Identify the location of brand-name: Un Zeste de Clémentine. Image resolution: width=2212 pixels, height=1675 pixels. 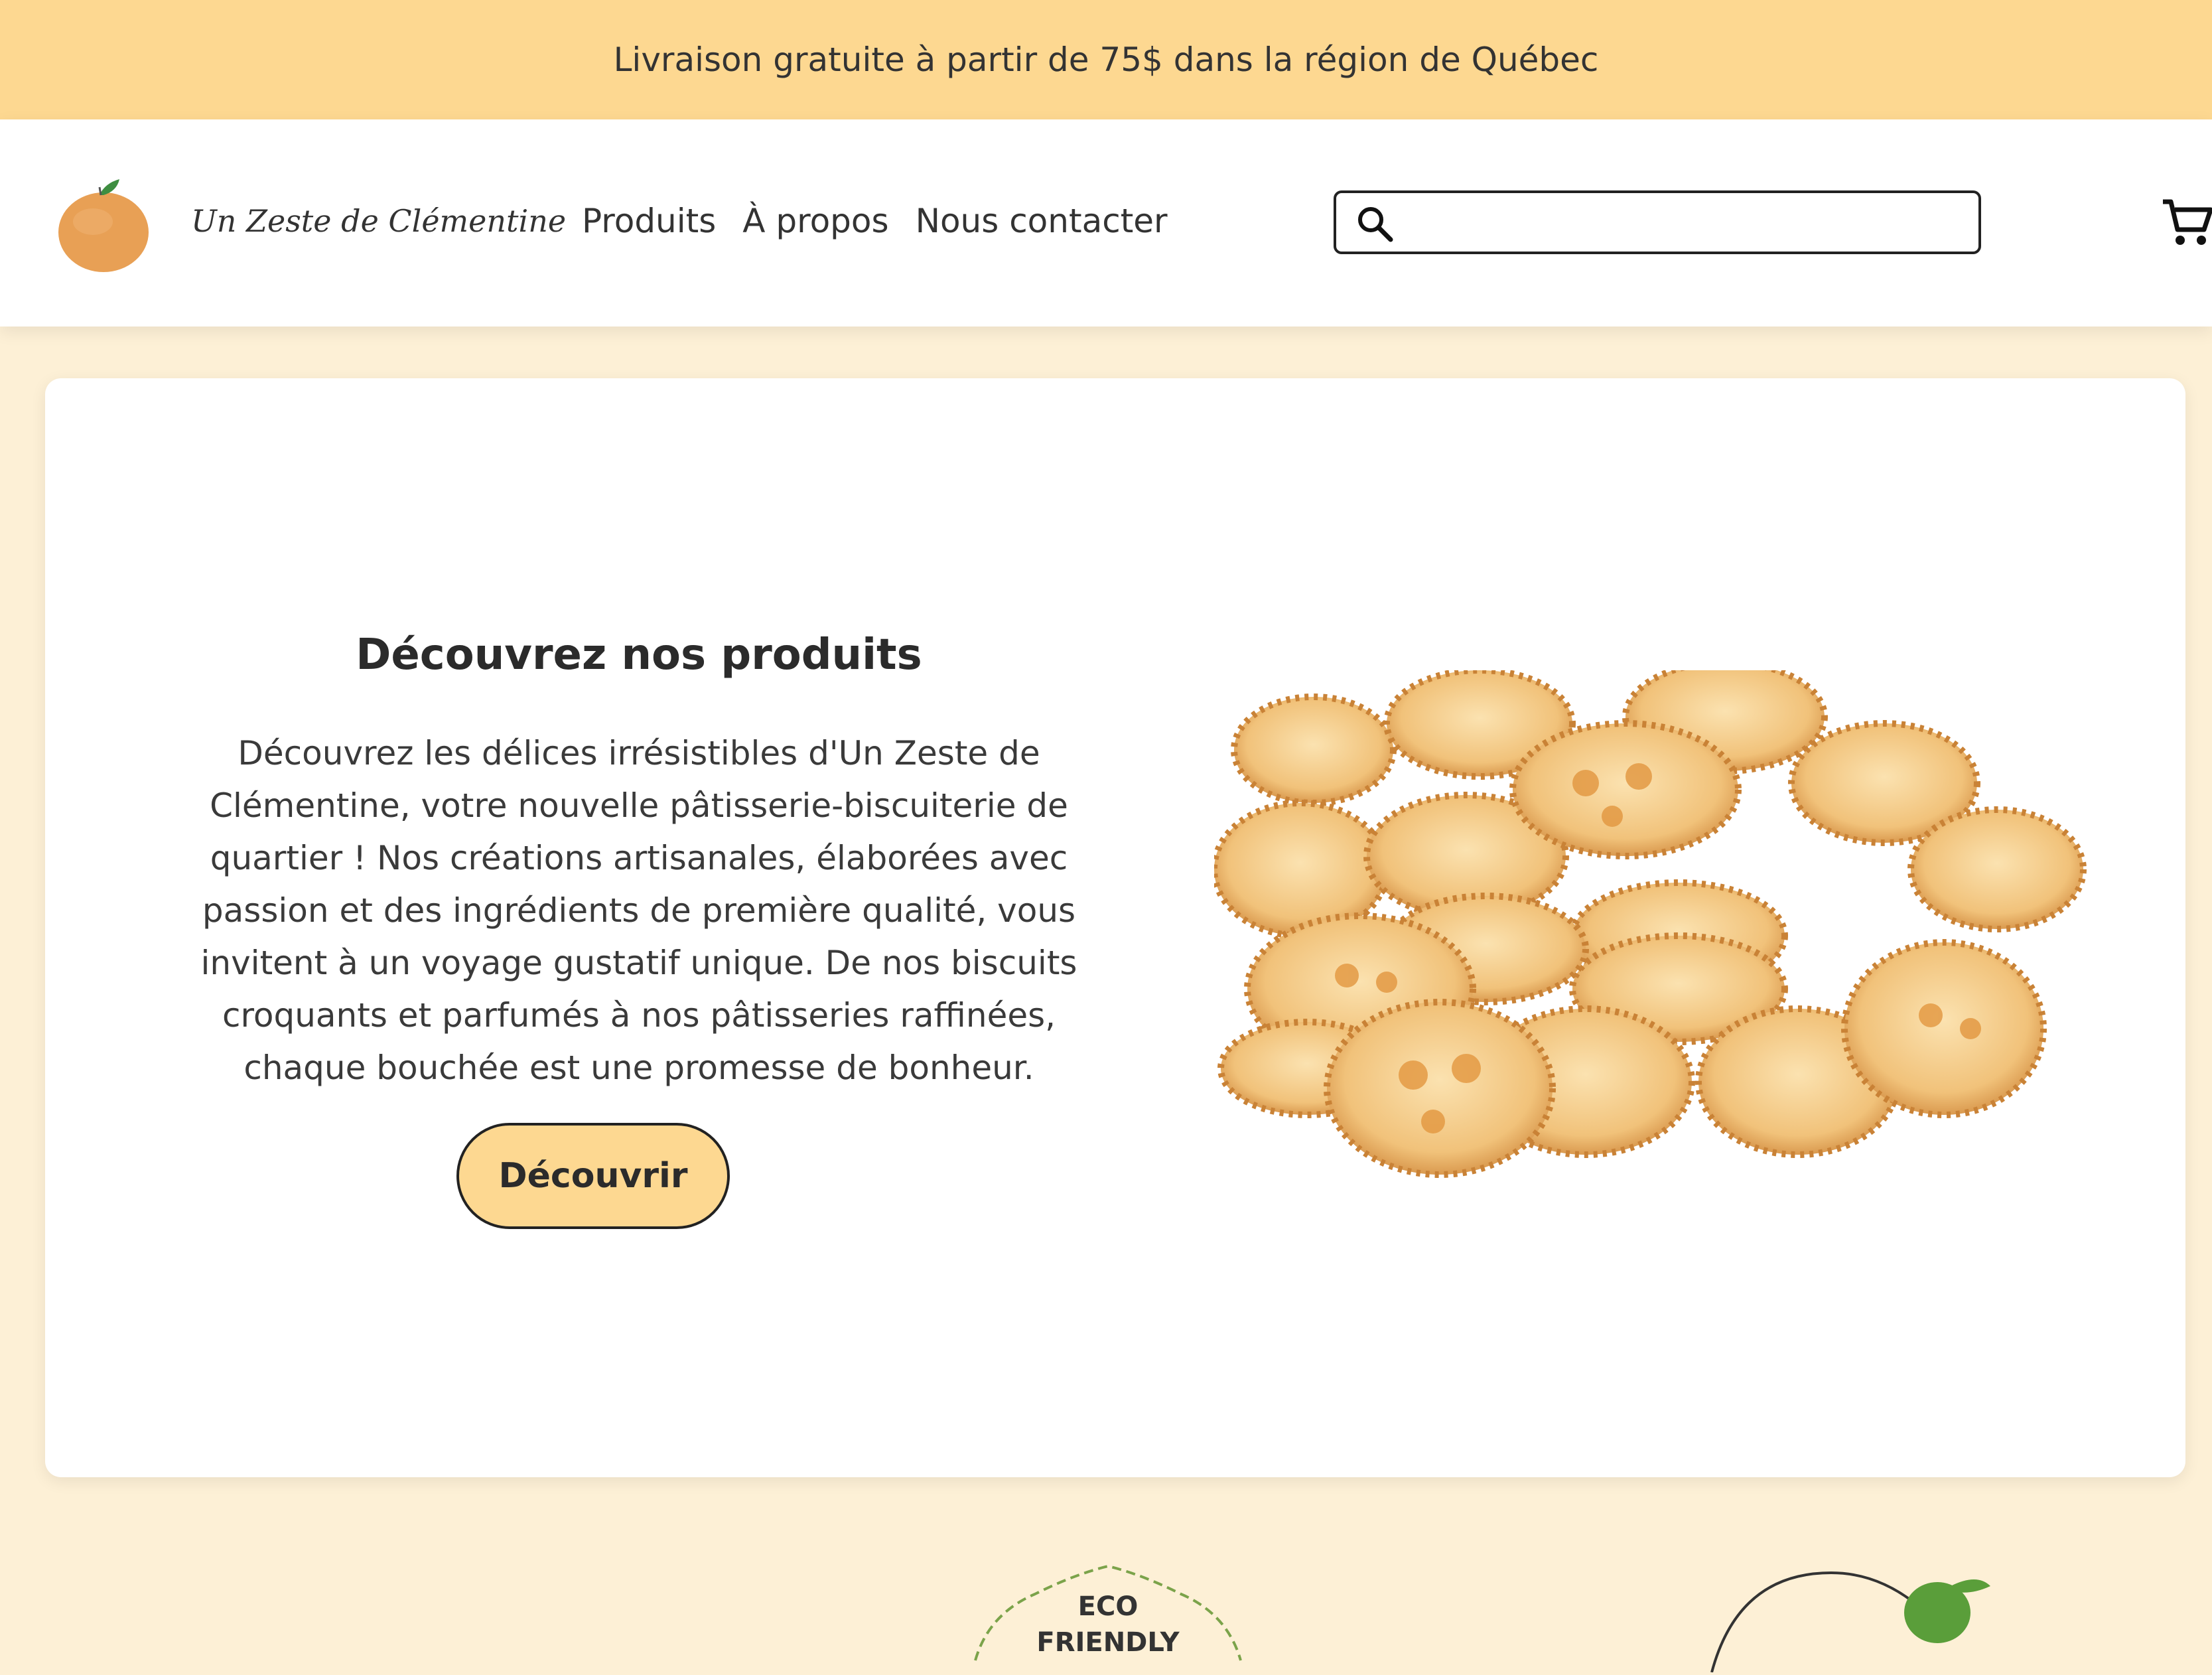
(378, 221).